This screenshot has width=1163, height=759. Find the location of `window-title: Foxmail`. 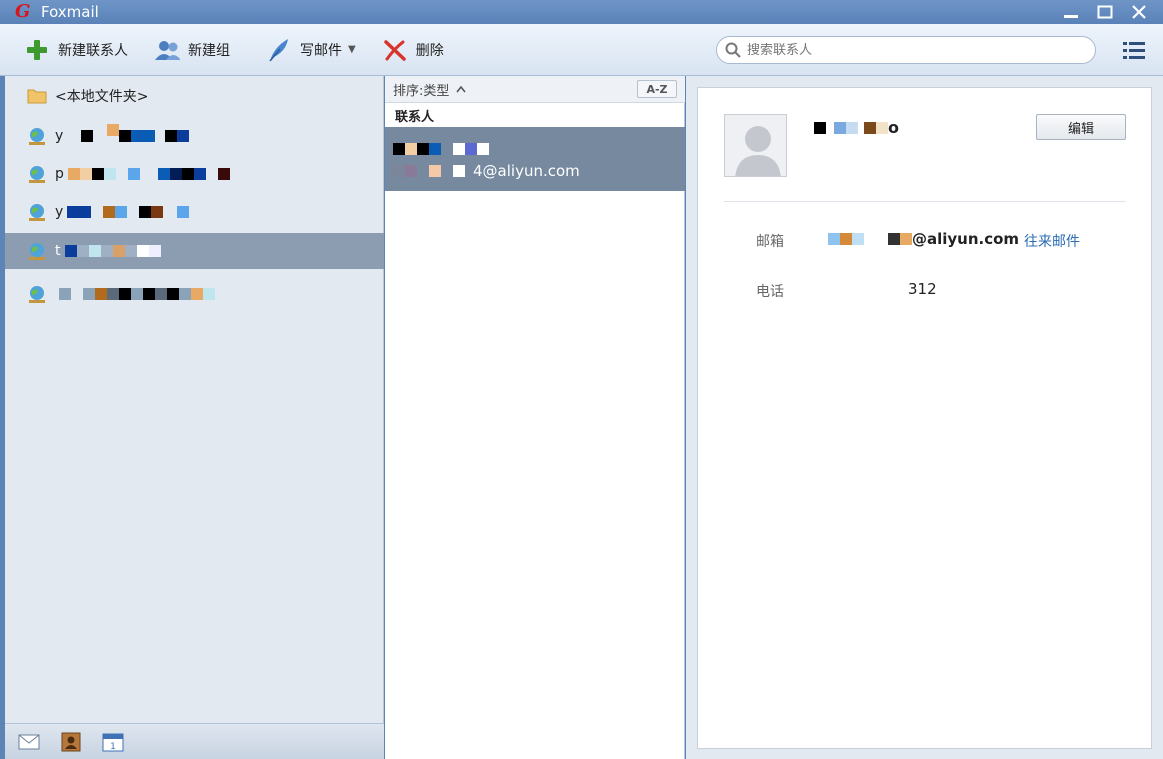

window-title: Foxmail is located at coordinates (70, 12).